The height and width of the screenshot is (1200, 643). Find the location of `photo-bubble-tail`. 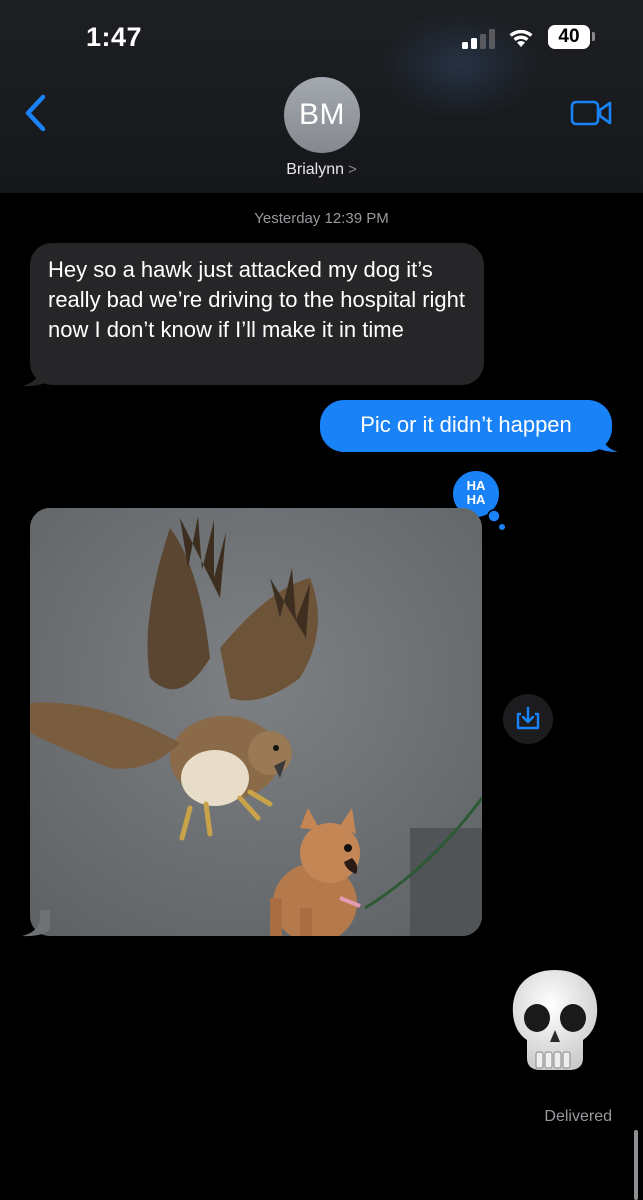

photo-bubble-tail is located at coordinates (36, 923).